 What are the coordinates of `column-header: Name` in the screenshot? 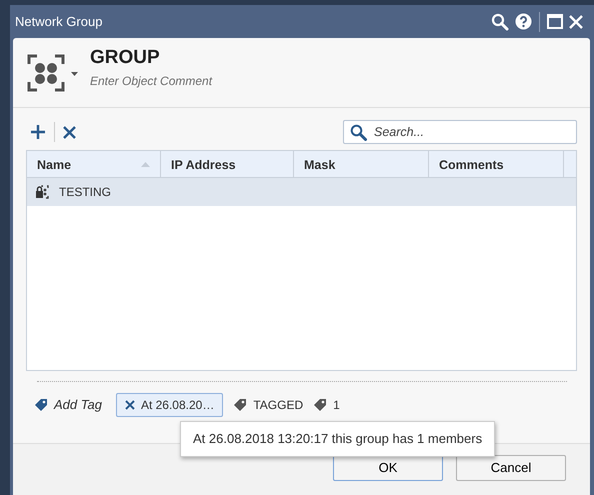 It's located at (94, 164).